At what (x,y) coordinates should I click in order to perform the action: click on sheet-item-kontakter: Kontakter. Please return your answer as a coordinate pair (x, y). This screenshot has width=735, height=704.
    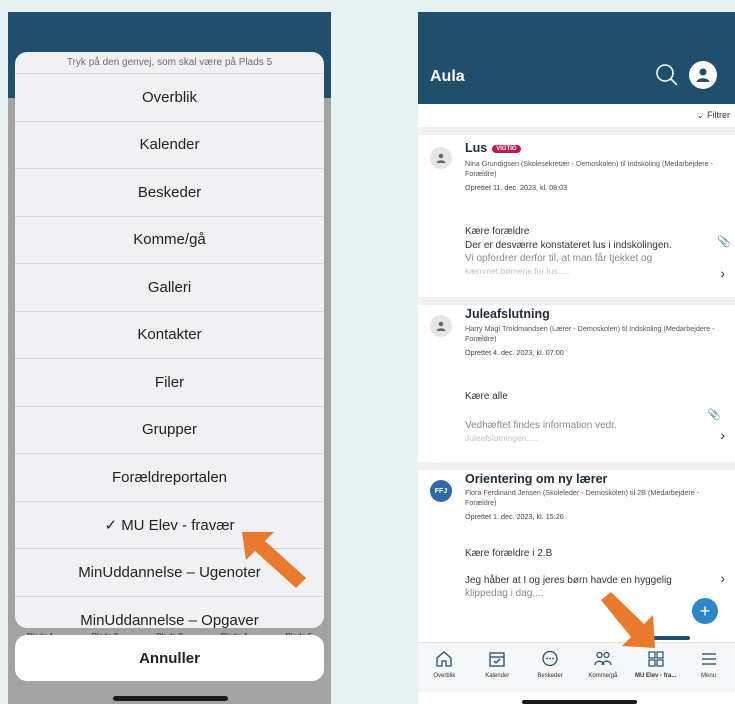
    Looking at the image, I should click on (169, 335).